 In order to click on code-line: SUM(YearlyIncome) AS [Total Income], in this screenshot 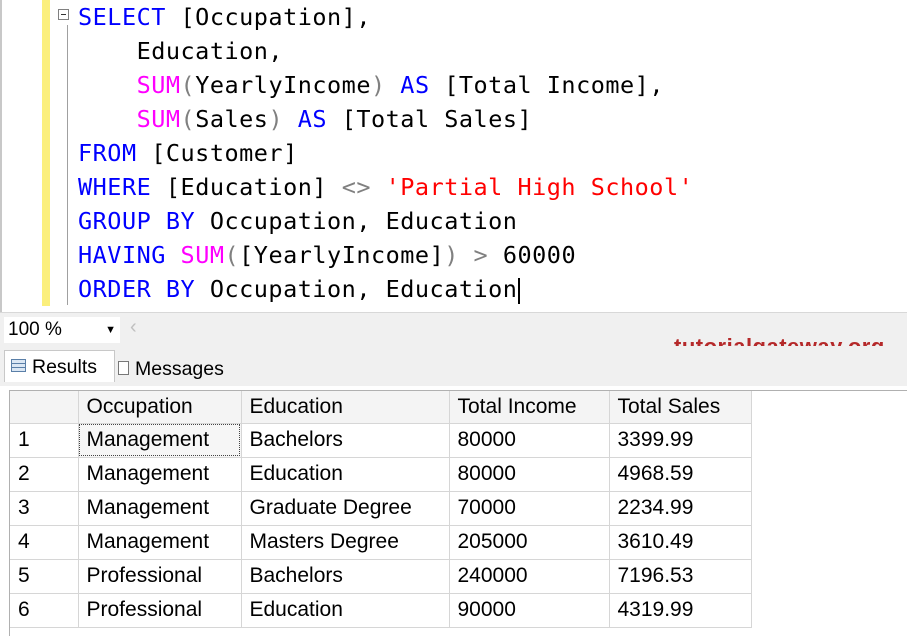, I will do `click(371, 85)`.